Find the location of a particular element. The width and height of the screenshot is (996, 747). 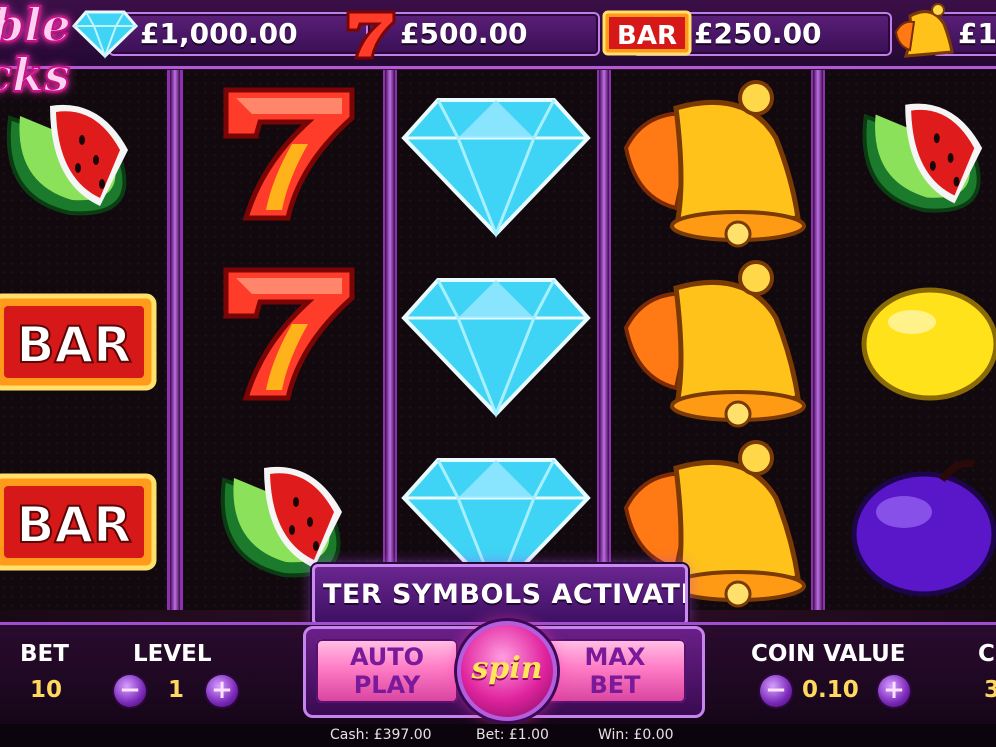

status-bar: Cash: £397.00 Bet: £1.00 Win: £0.00 is located at coordinates (498, 735).